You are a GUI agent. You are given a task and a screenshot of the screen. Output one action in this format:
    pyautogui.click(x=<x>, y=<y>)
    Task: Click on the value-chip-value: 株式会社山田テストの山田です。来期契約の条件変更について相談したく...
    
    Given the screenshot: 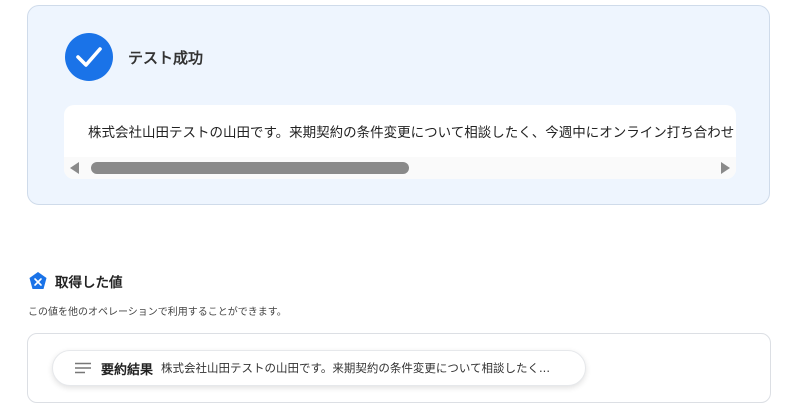 What is the action you would take?
    pyautogui.click(x=355, y=368)
    